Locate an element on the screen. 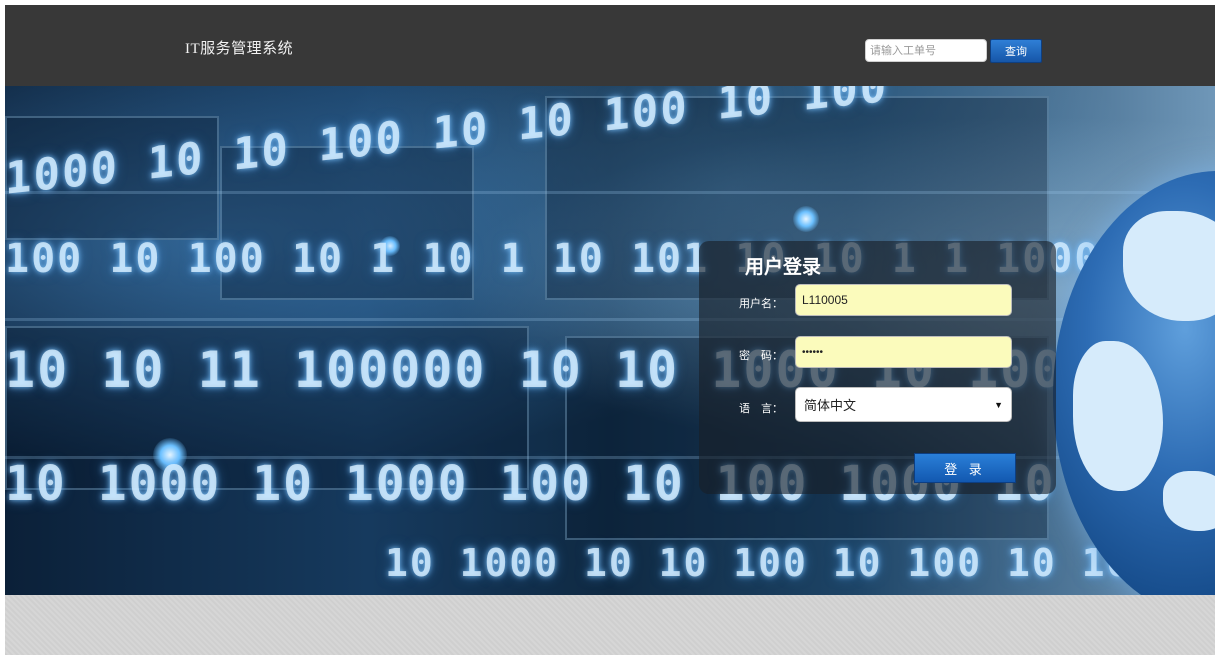 The height and width of the screenshot is (655, 1220). app-title: IT服务管理系统 is located at coordinates (239, 49).